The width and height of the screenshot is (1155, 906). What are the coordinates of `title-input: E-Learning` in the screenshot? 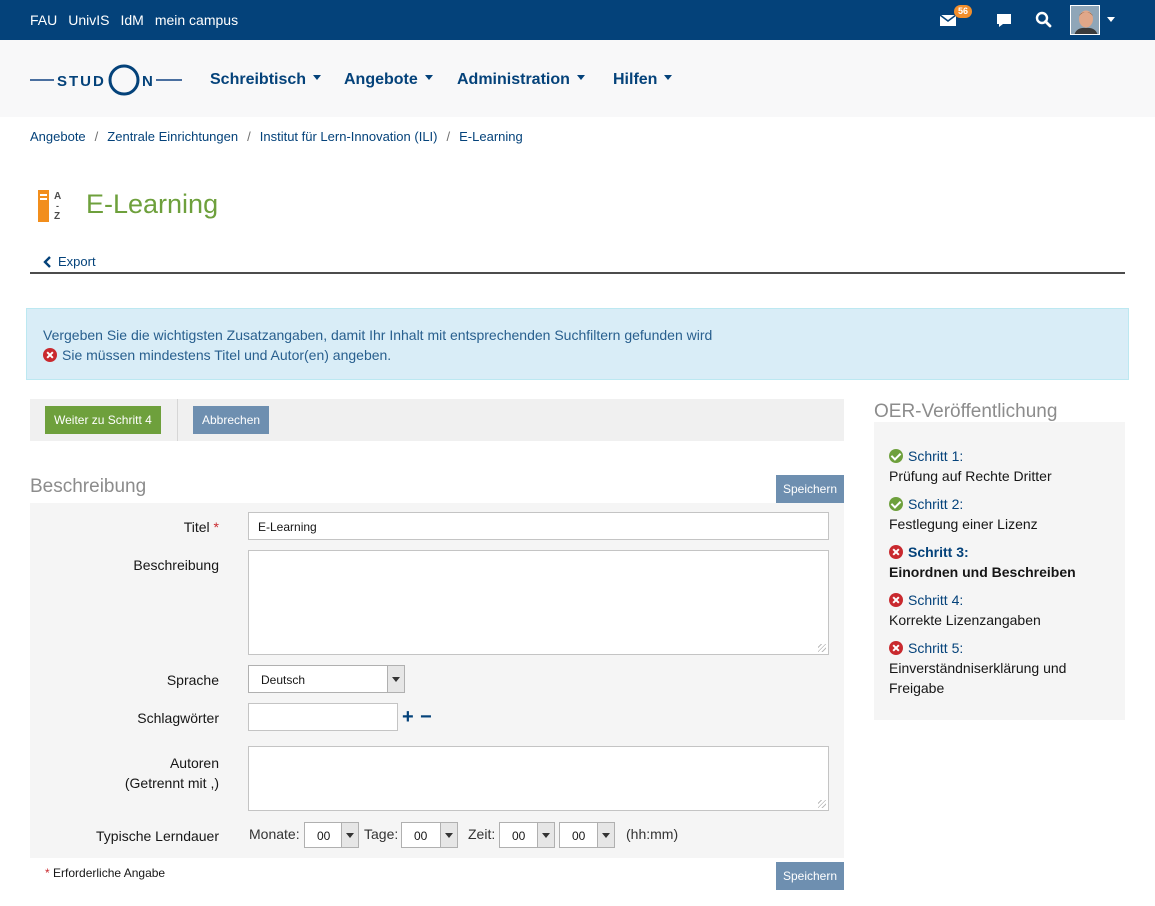 It's located at (538, 526).